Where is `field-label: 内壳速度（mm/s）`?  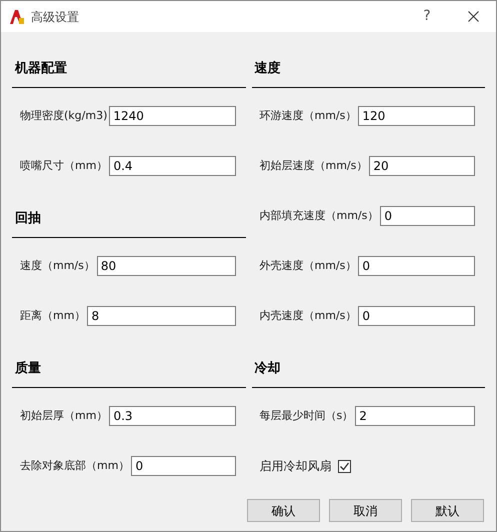 field-label: 内壳速度（mm/s） is located at coordinates (308, 316).